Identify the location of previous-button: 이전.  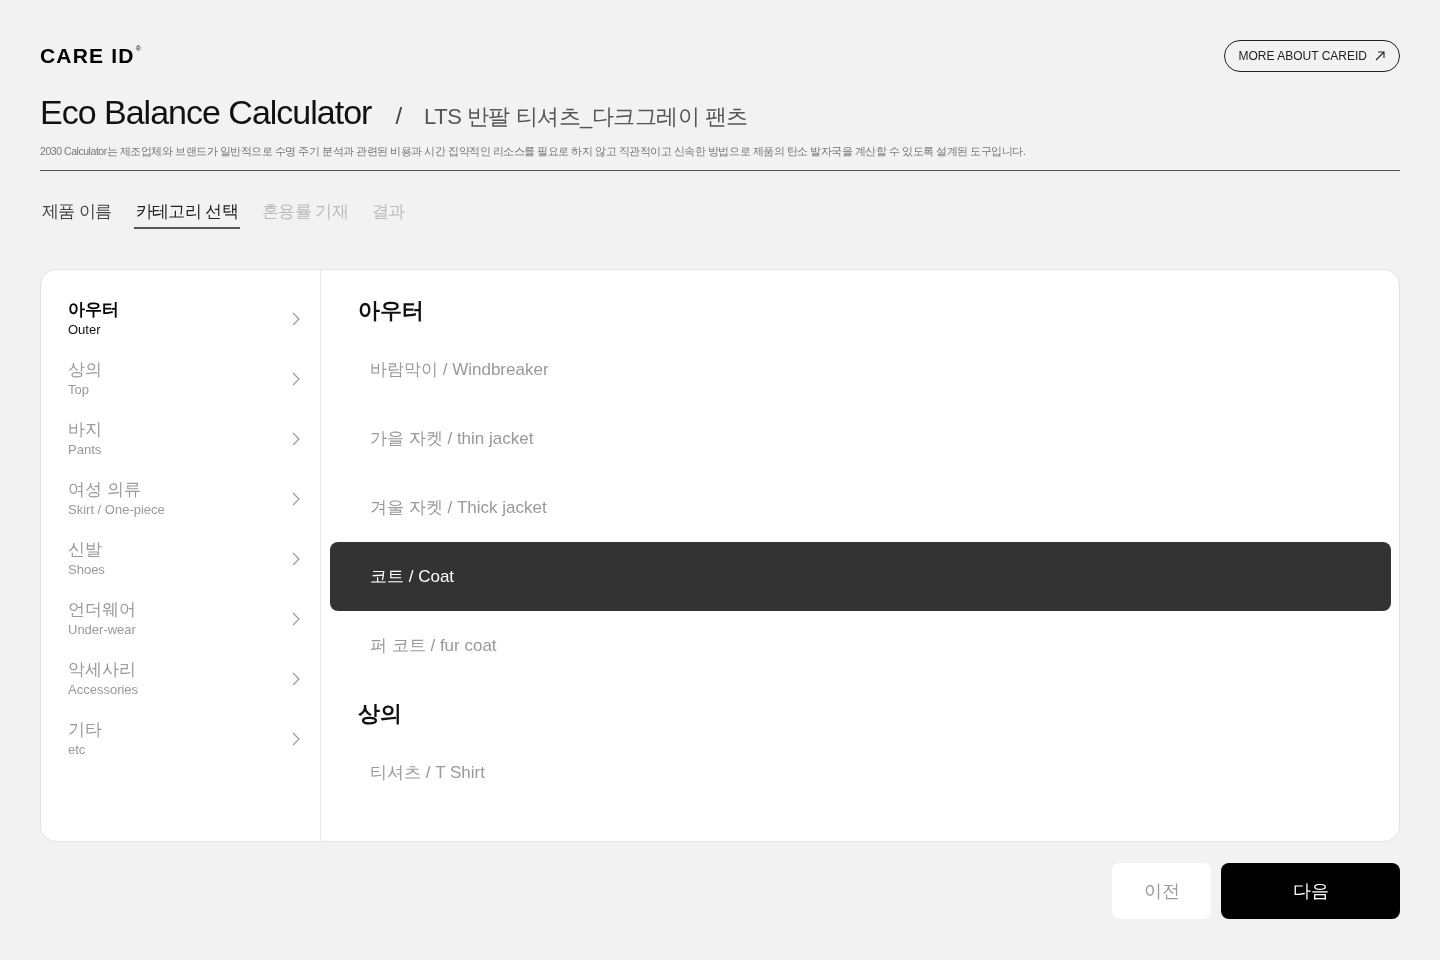
(1161, 891).